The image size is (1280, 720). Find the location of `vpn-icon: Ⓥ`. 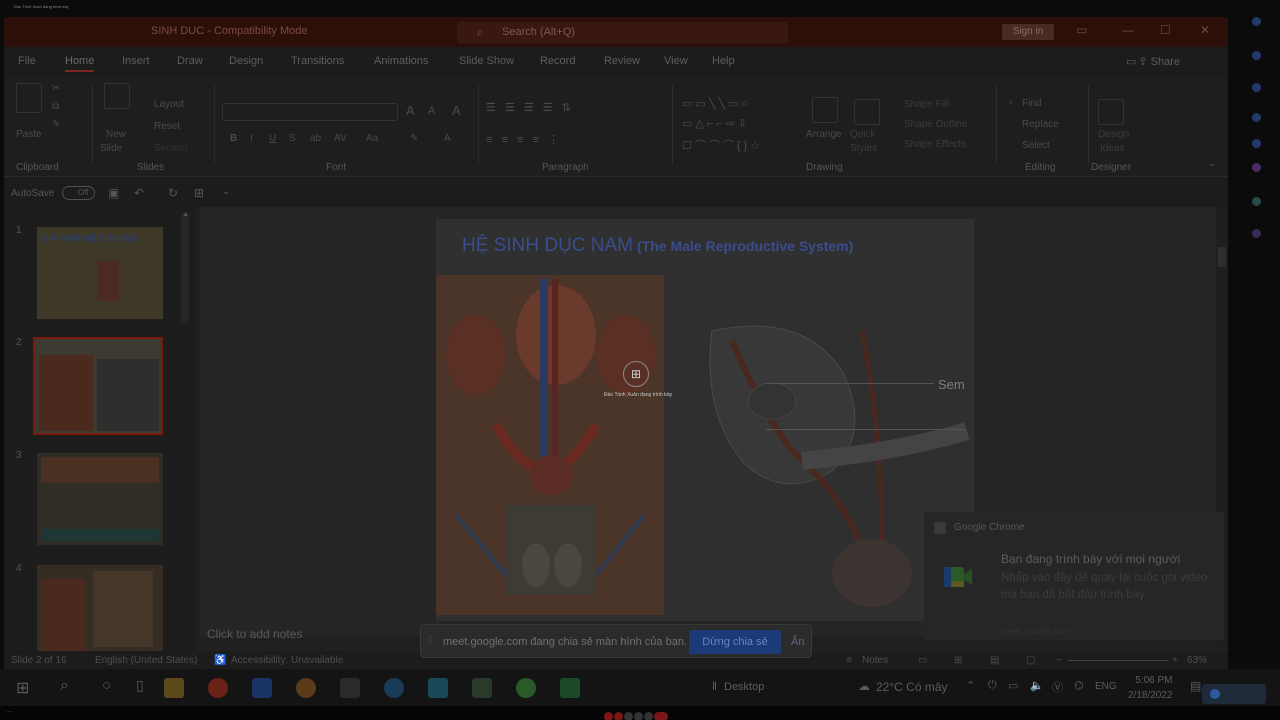

vpn-icon: Ⓥ is located at coordinates (1057, 687).